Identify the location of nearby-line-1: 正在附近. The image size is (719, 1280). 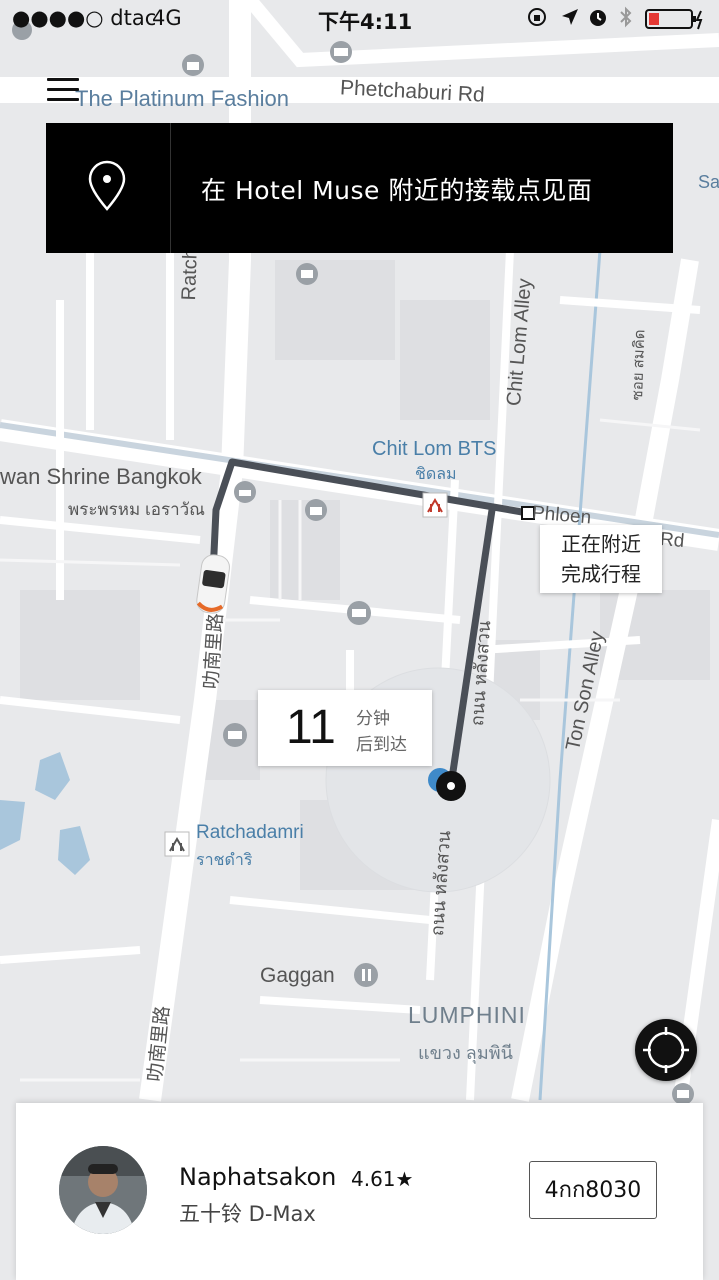
(601, 544).